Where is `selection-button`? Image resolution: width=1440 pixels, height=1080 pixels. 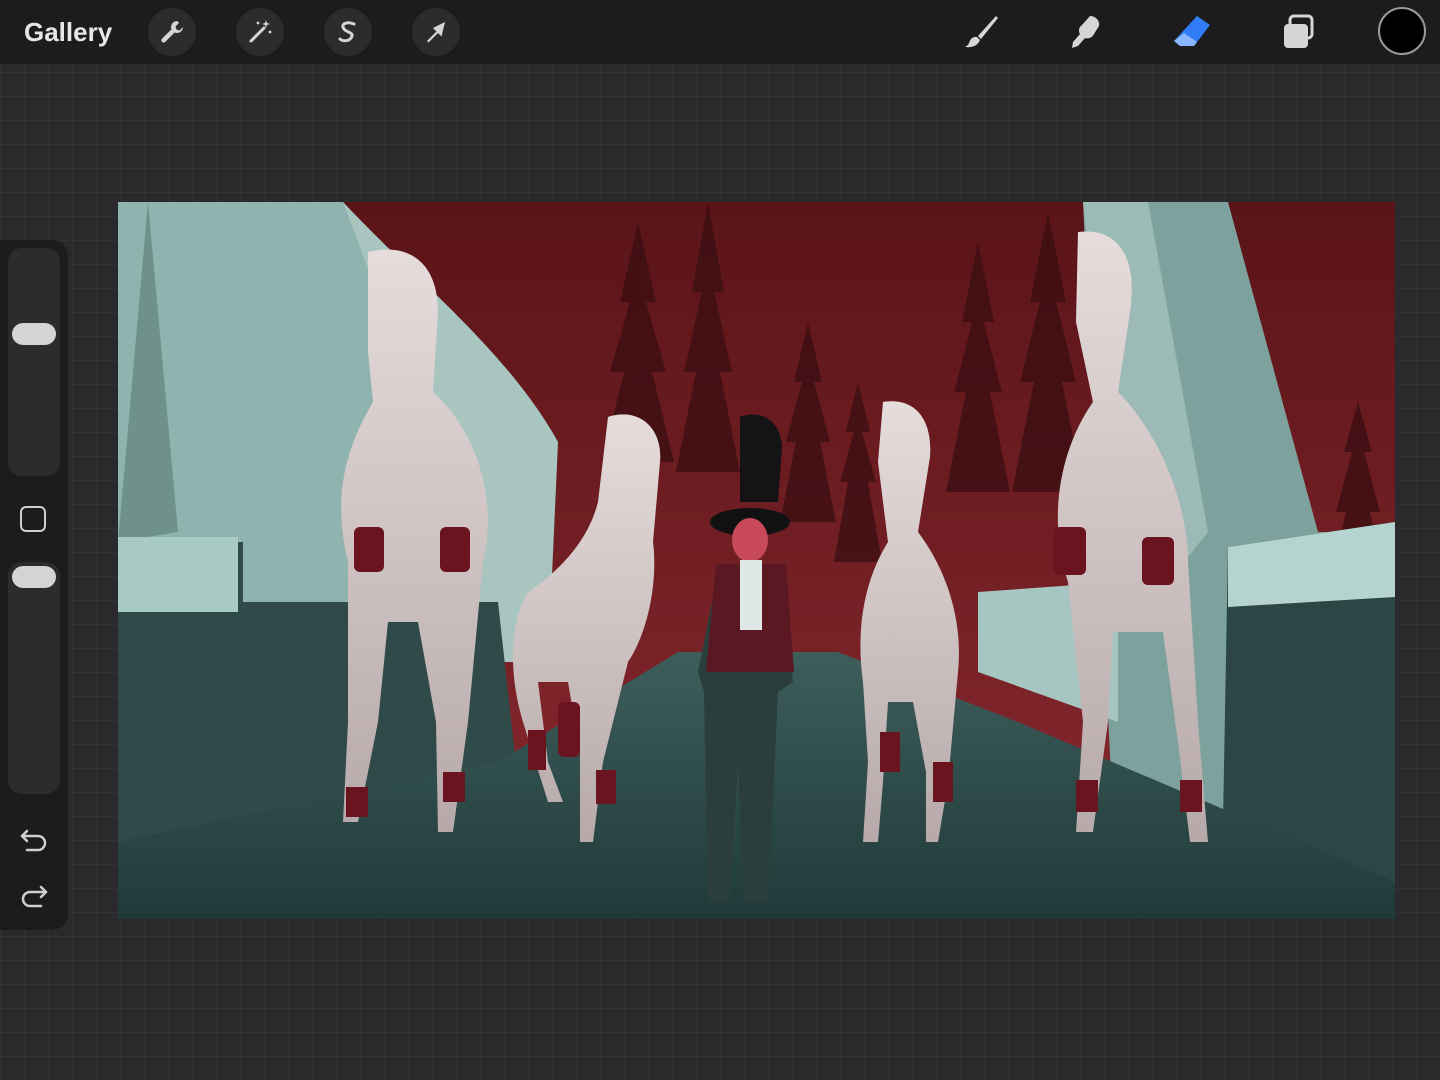
selection-button is located at coordinates (348, 32).